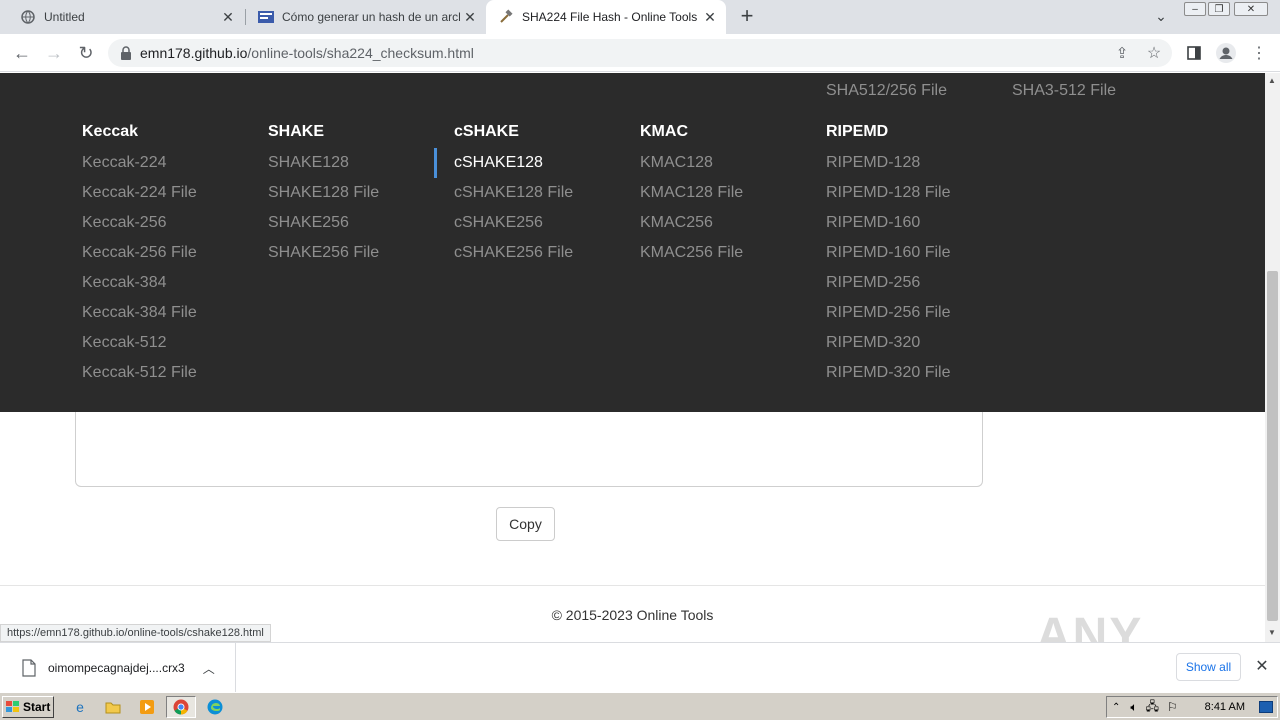 This screenshot has width=1280, height=720. I want to click on scroll-thumb, so click(1272, 446).